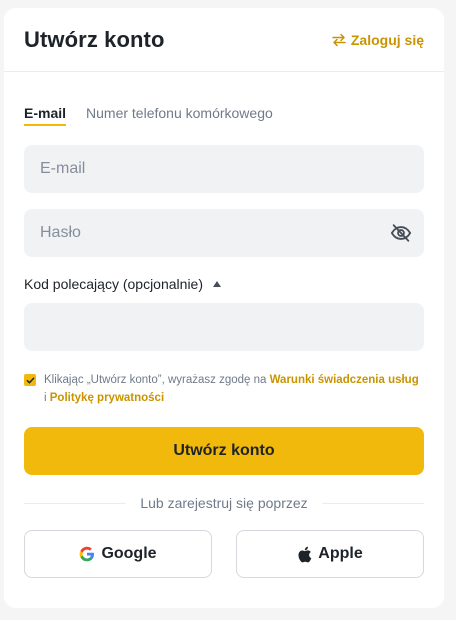 Image resolution: width=456 pixels, height=620 pixels. What do you see at coordinates (339, 40) in the screenshot?
I see `swap-arrows-icon` at bounding box center [339, 40].